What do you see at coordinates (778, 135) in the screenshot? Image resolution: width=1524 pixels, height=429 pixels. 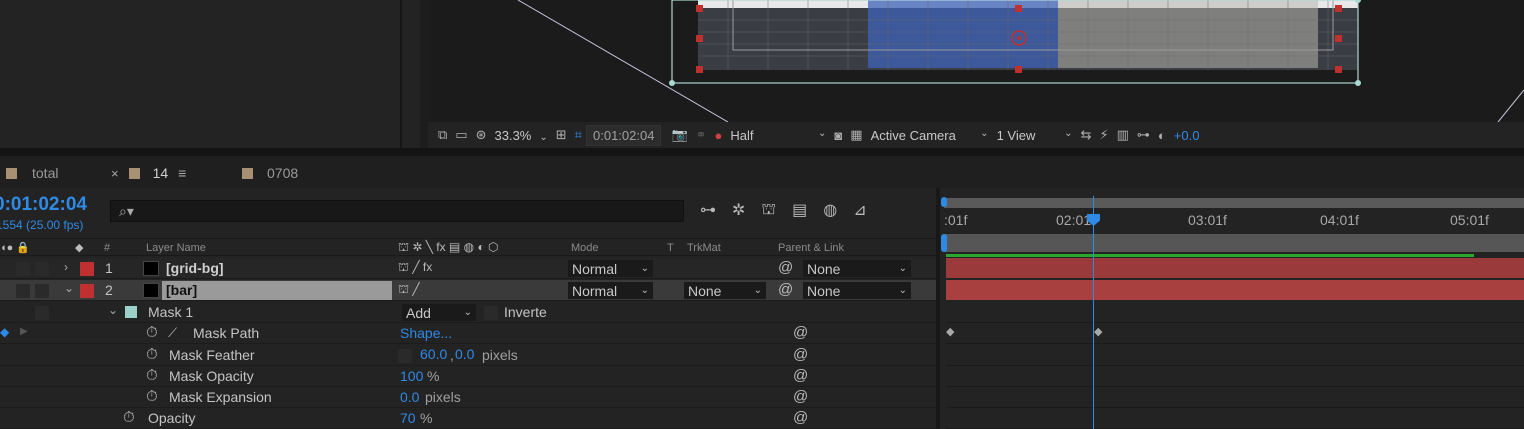 I see `resolution-select: Half ⌄` at bounding box center [778, 135].